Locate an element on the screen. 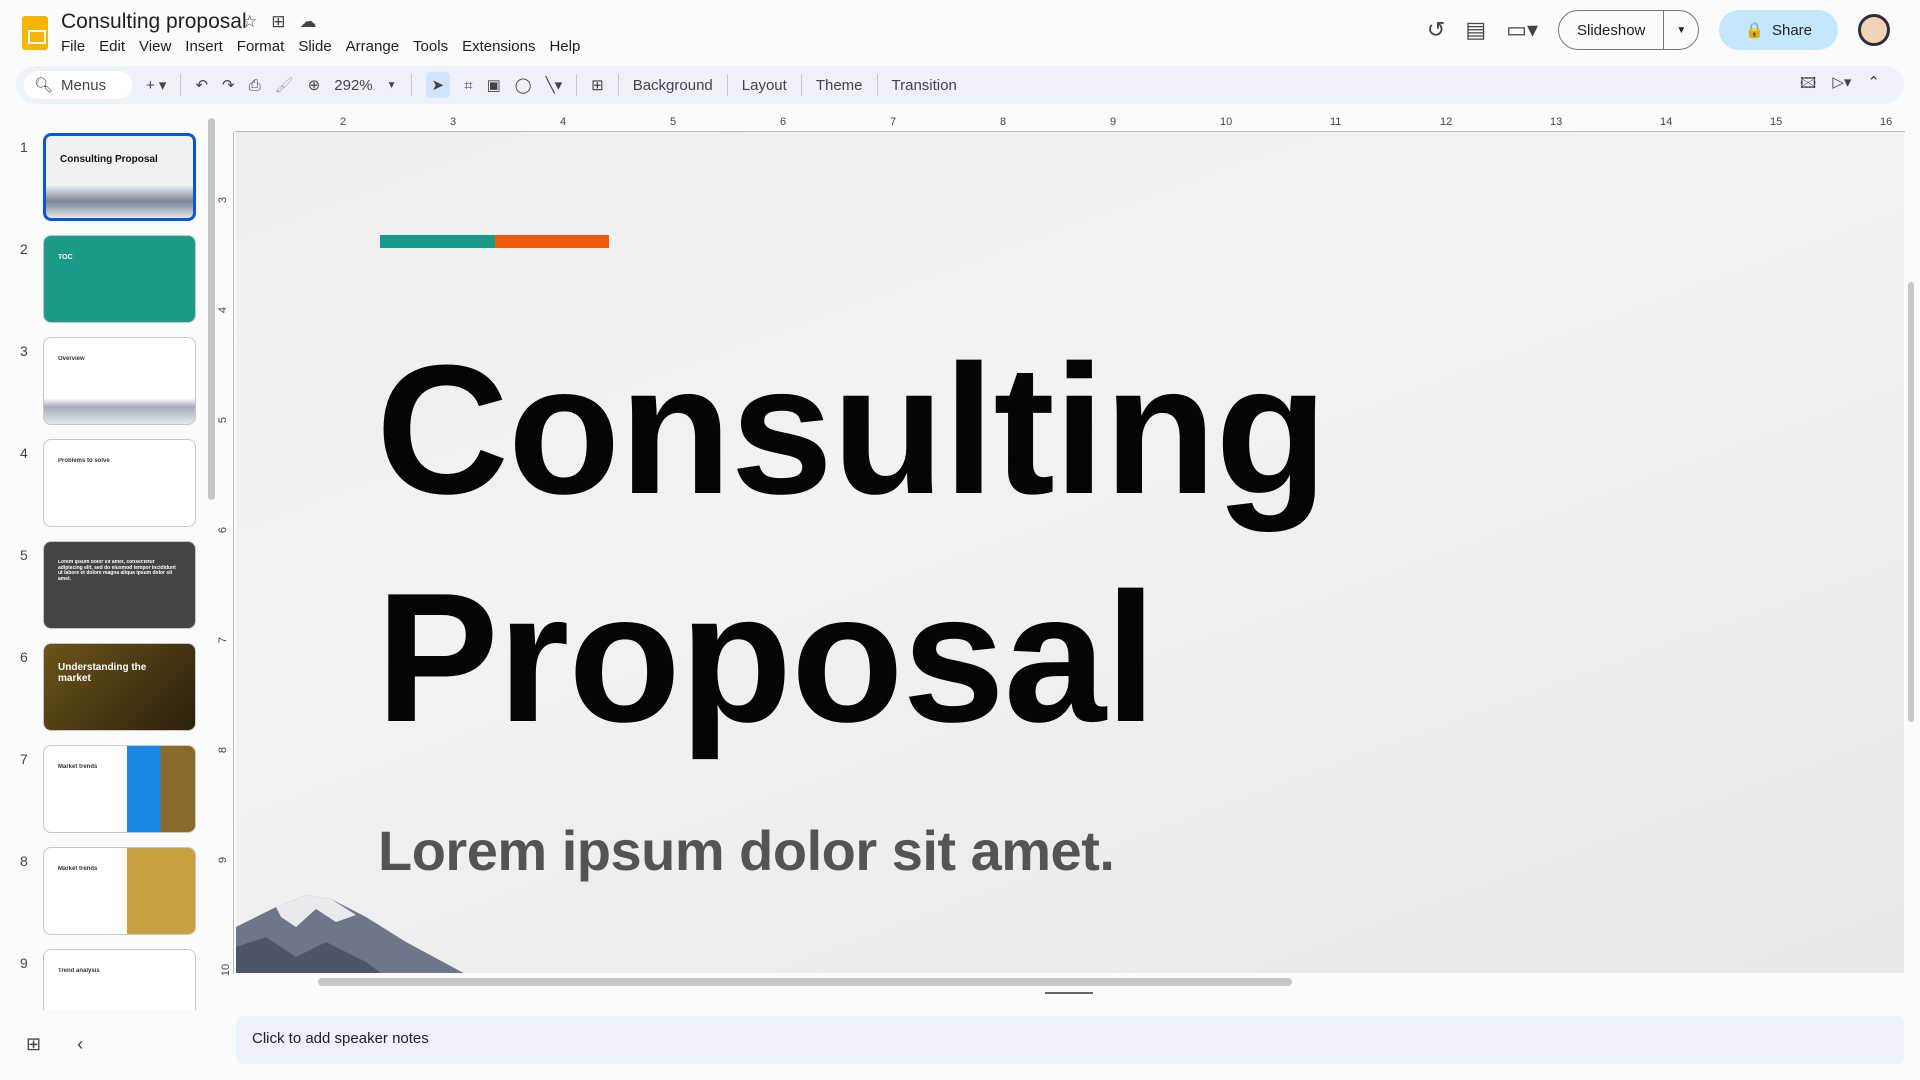 The height and width of the screenshot is (1080, 1920). canvas-horizontal-scrollbar is located at coordinates (805, 982).